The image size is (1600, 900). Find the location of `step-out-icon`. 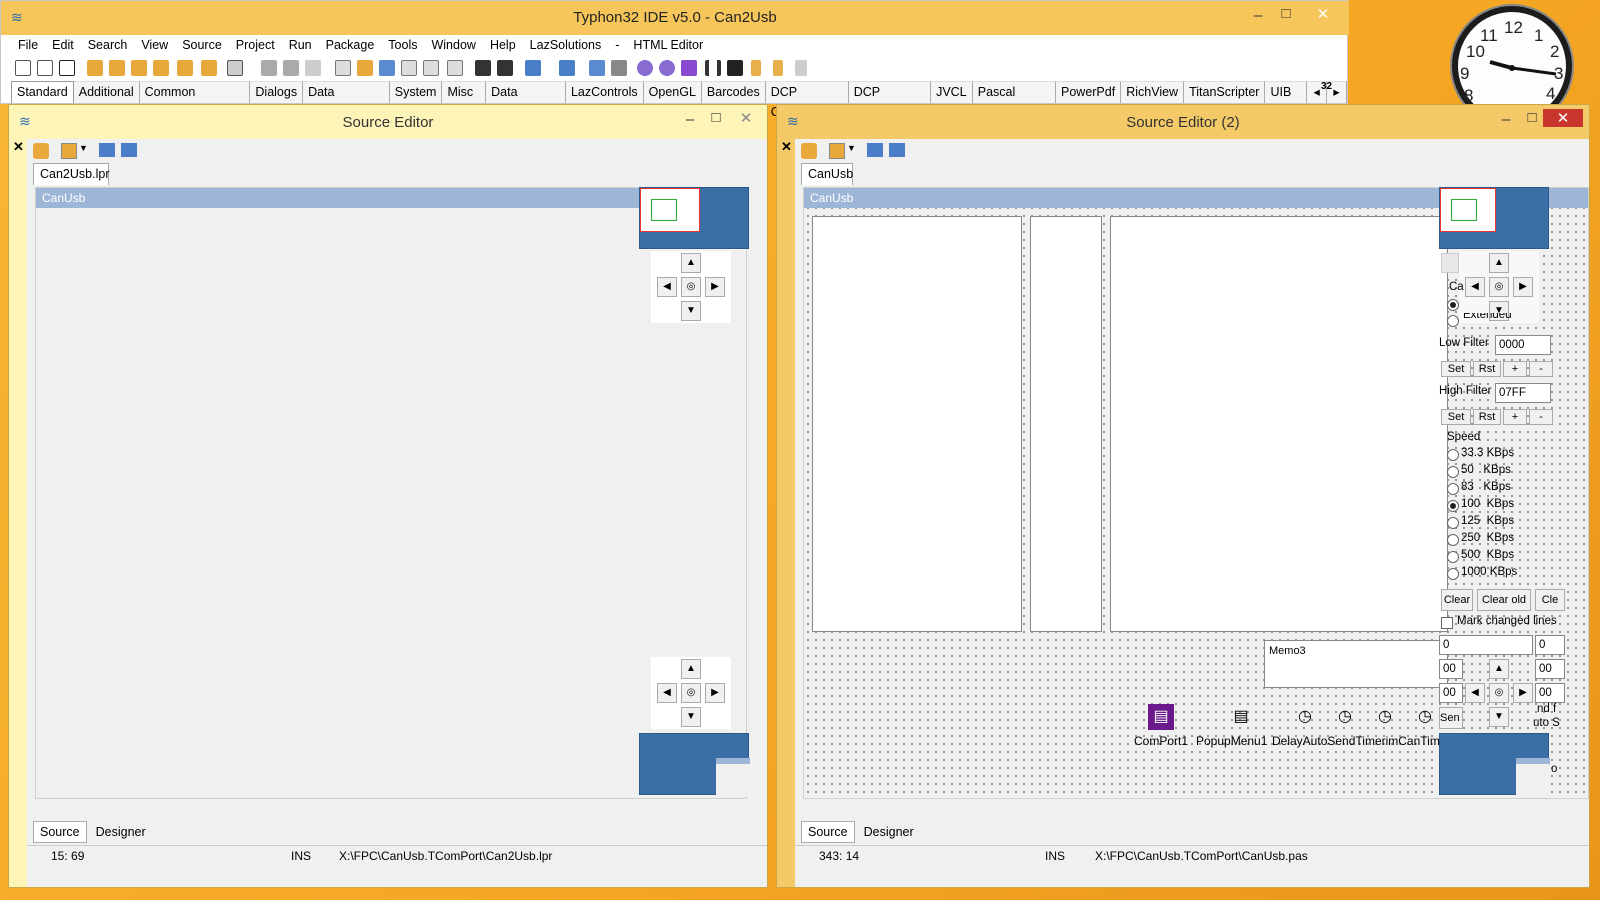

step-out-icon is located at coordinates (801, 68).